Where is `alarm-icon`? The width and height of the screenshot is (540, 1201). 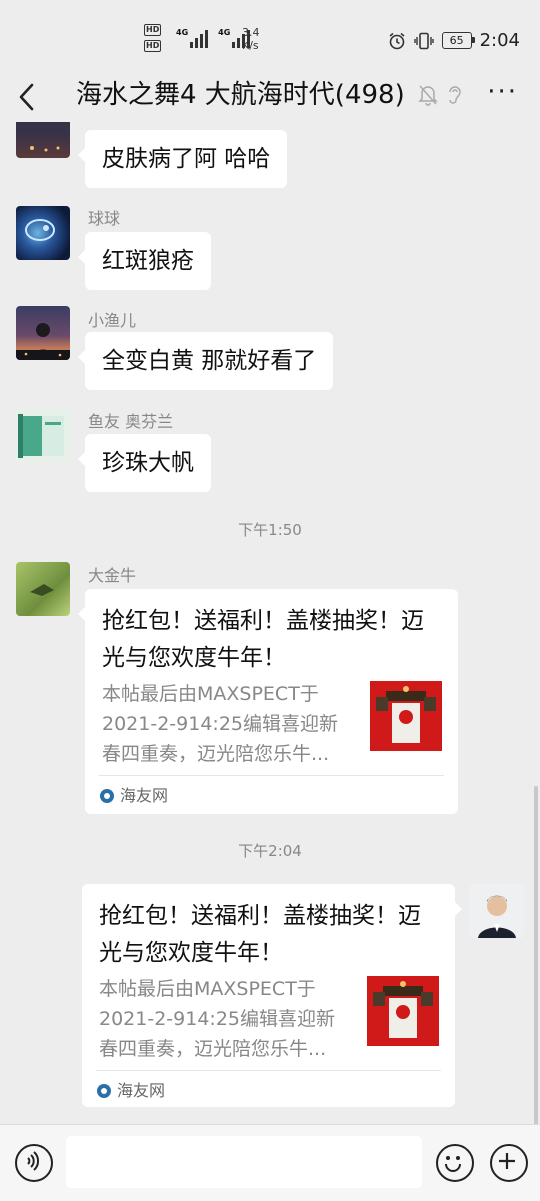
alarm-icon is located at coordinates (397, 40).